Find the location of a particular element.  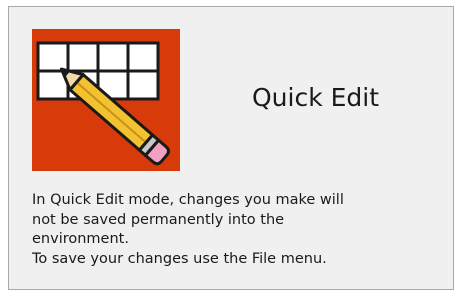

message-line: environment. is located at coordinates (80, 239).